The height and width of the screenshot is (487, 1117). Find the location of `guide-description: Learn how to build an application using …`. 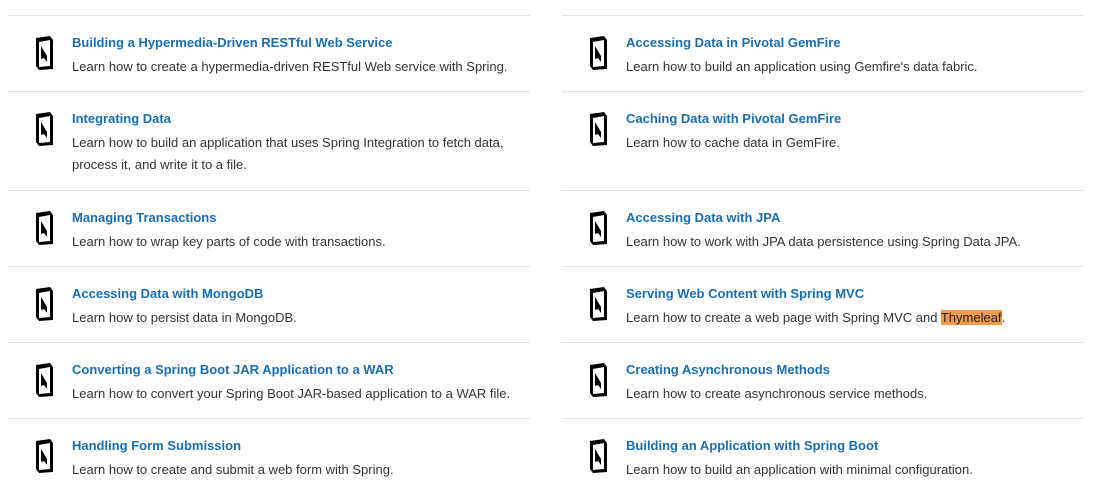

guide-description: Learn how to build an application using … is located at coordinates (802, 66).